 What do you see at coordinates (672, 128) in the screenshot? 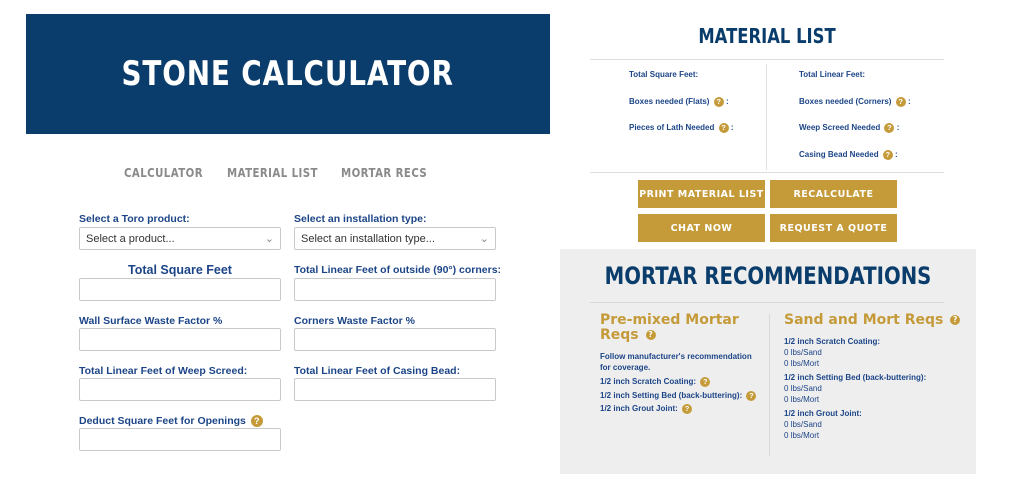
I see `ml-lath: Pieces of Lath Needed` at bounding box center [672, 128].